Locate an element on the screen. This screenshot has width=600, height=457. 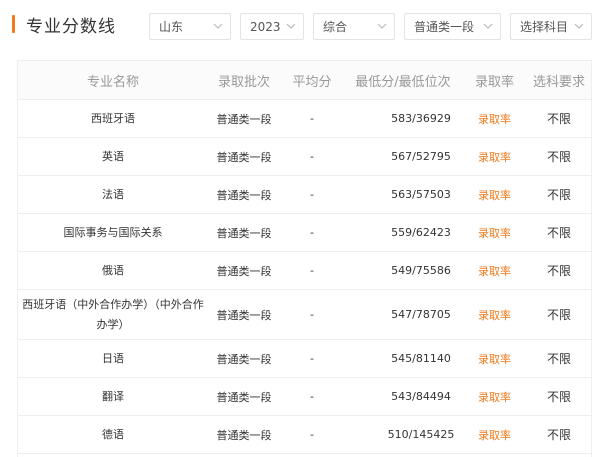
table-row: 英语 普通类一段 - 567/52795 录取率 不限 is located at coordinates (304, 156).